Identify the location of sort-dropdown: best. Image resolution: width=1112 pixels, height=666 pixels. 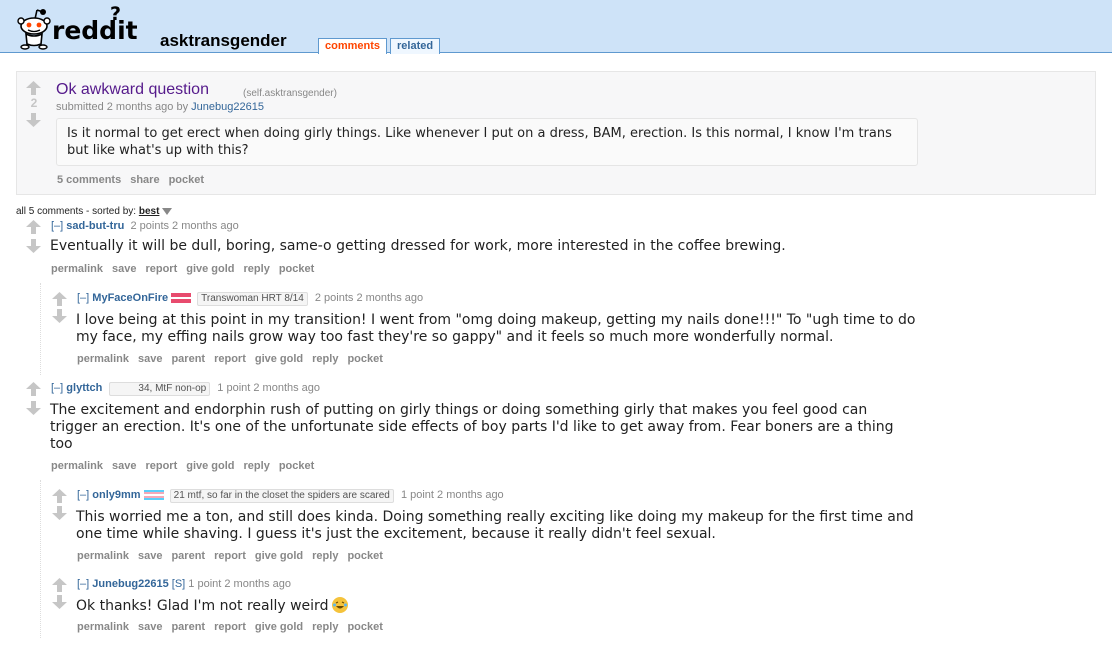
(149, 211).